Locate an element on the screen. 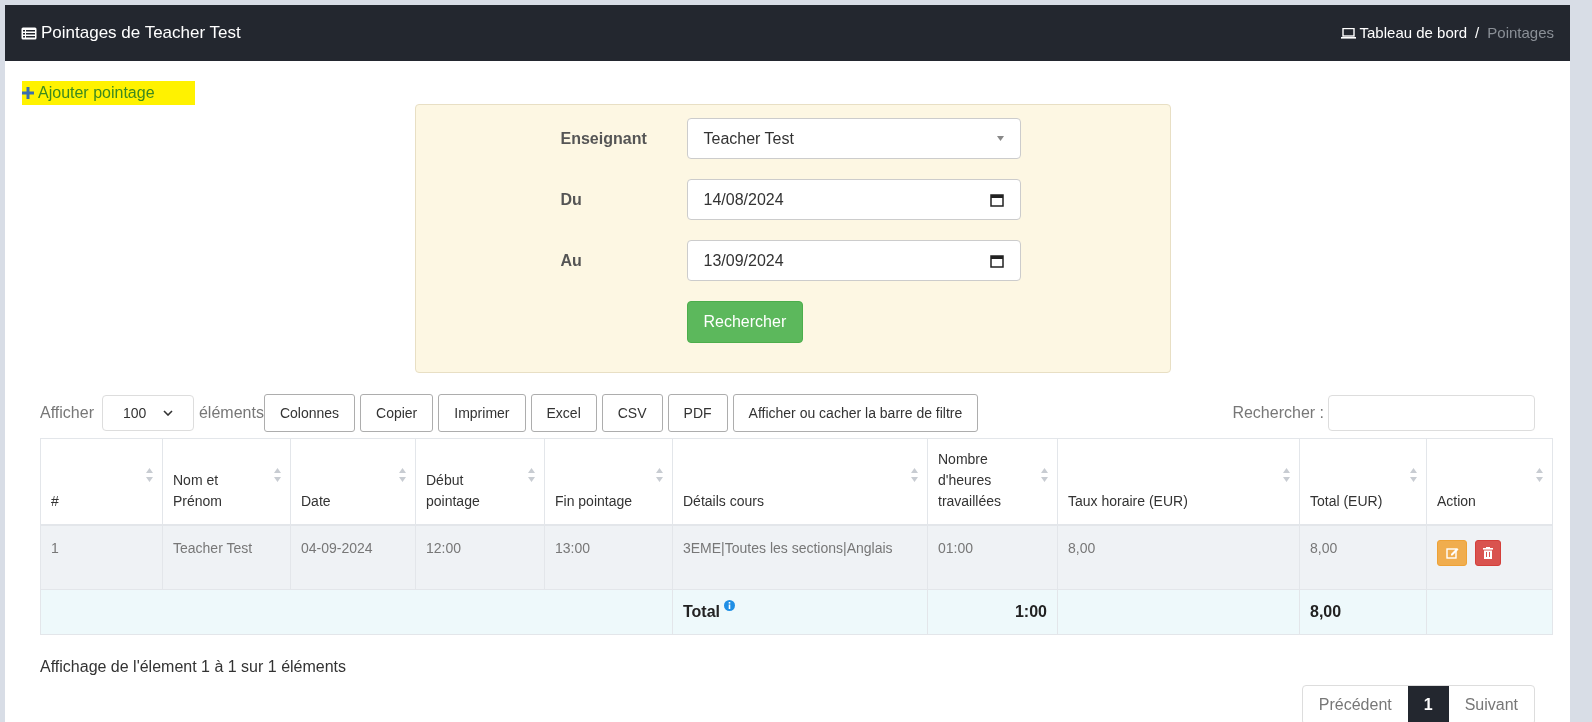  show-label: Afficher is located at coordinates (67, 413).